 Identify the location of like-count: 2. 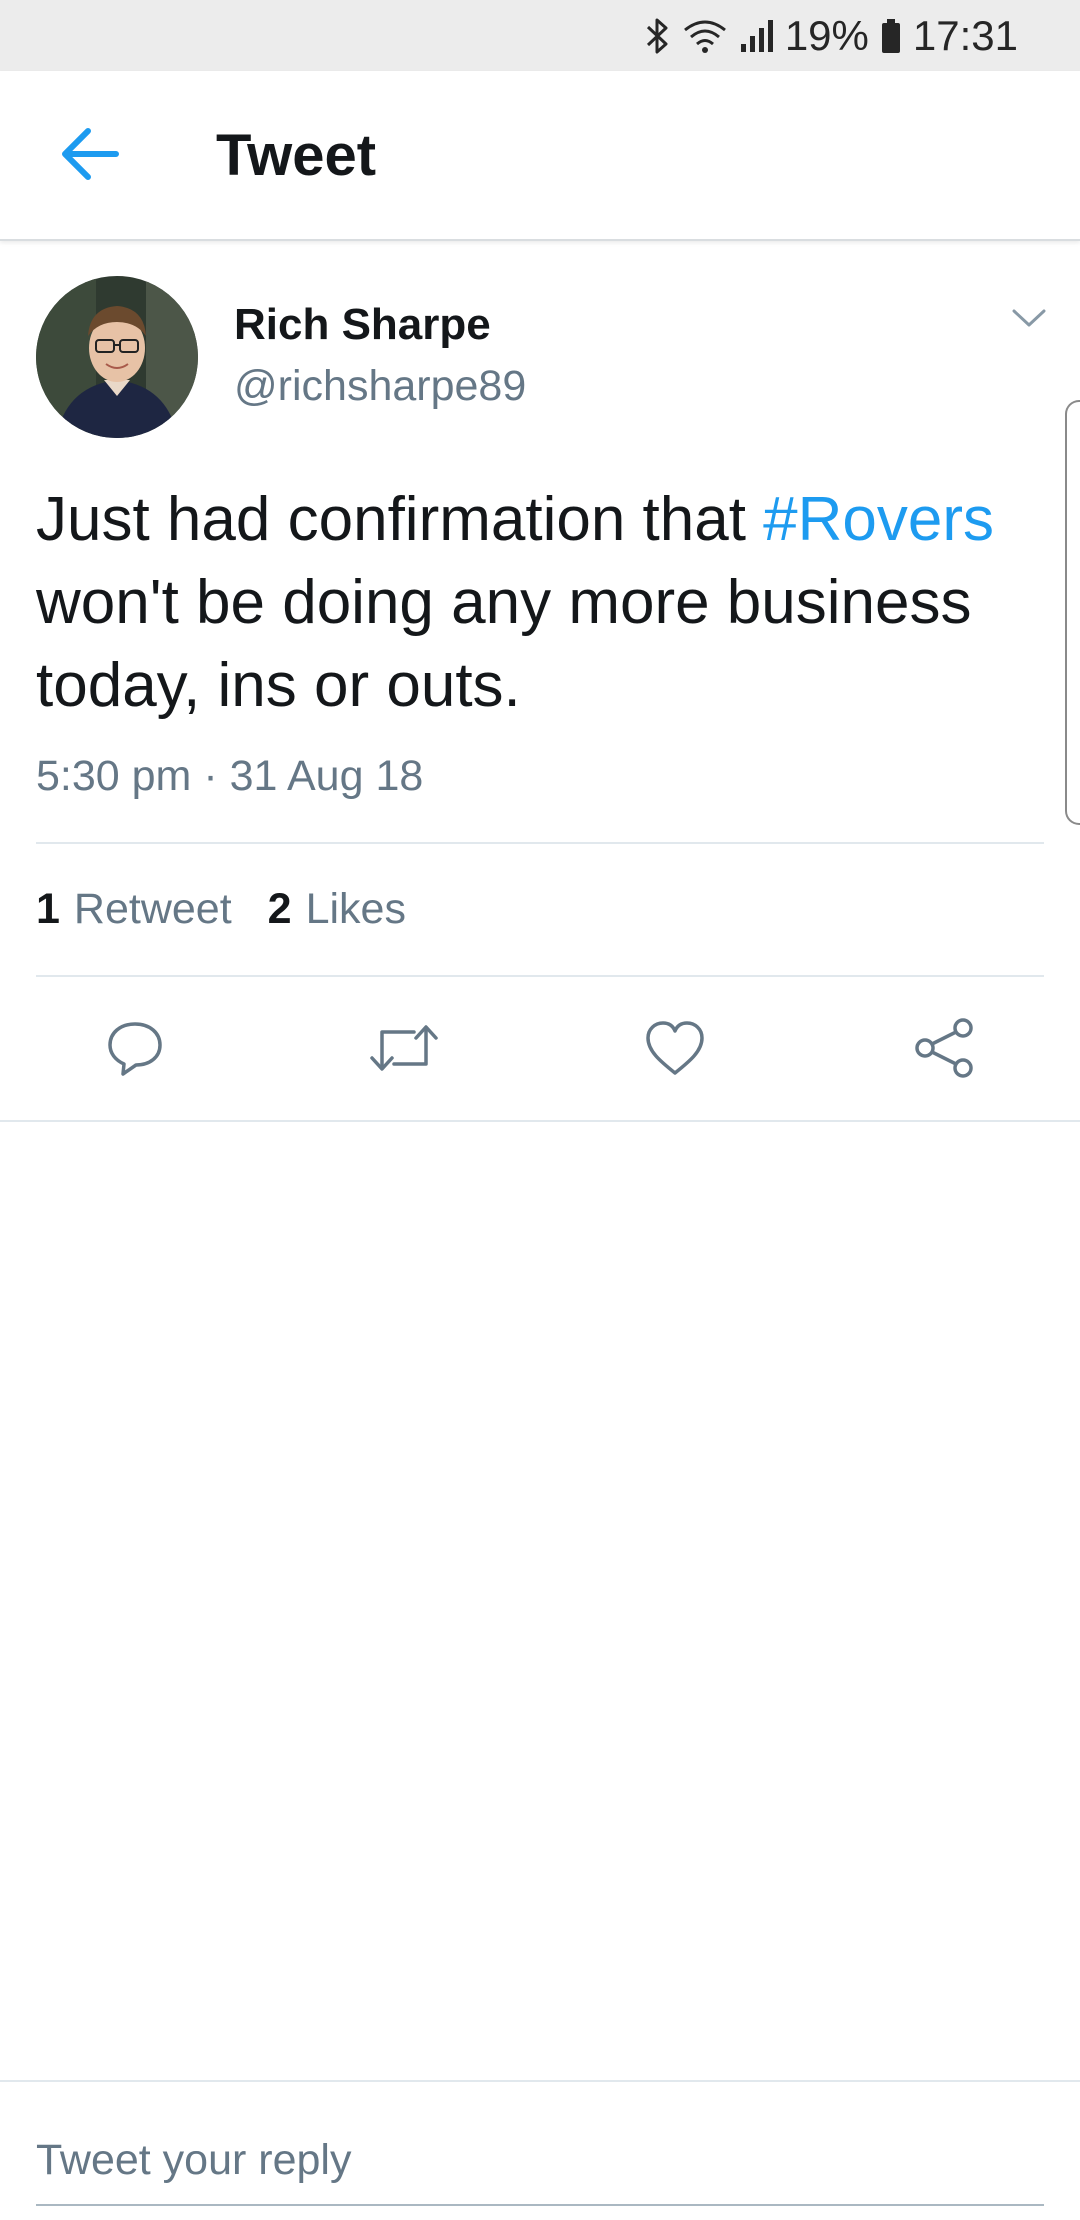
(279, 909).